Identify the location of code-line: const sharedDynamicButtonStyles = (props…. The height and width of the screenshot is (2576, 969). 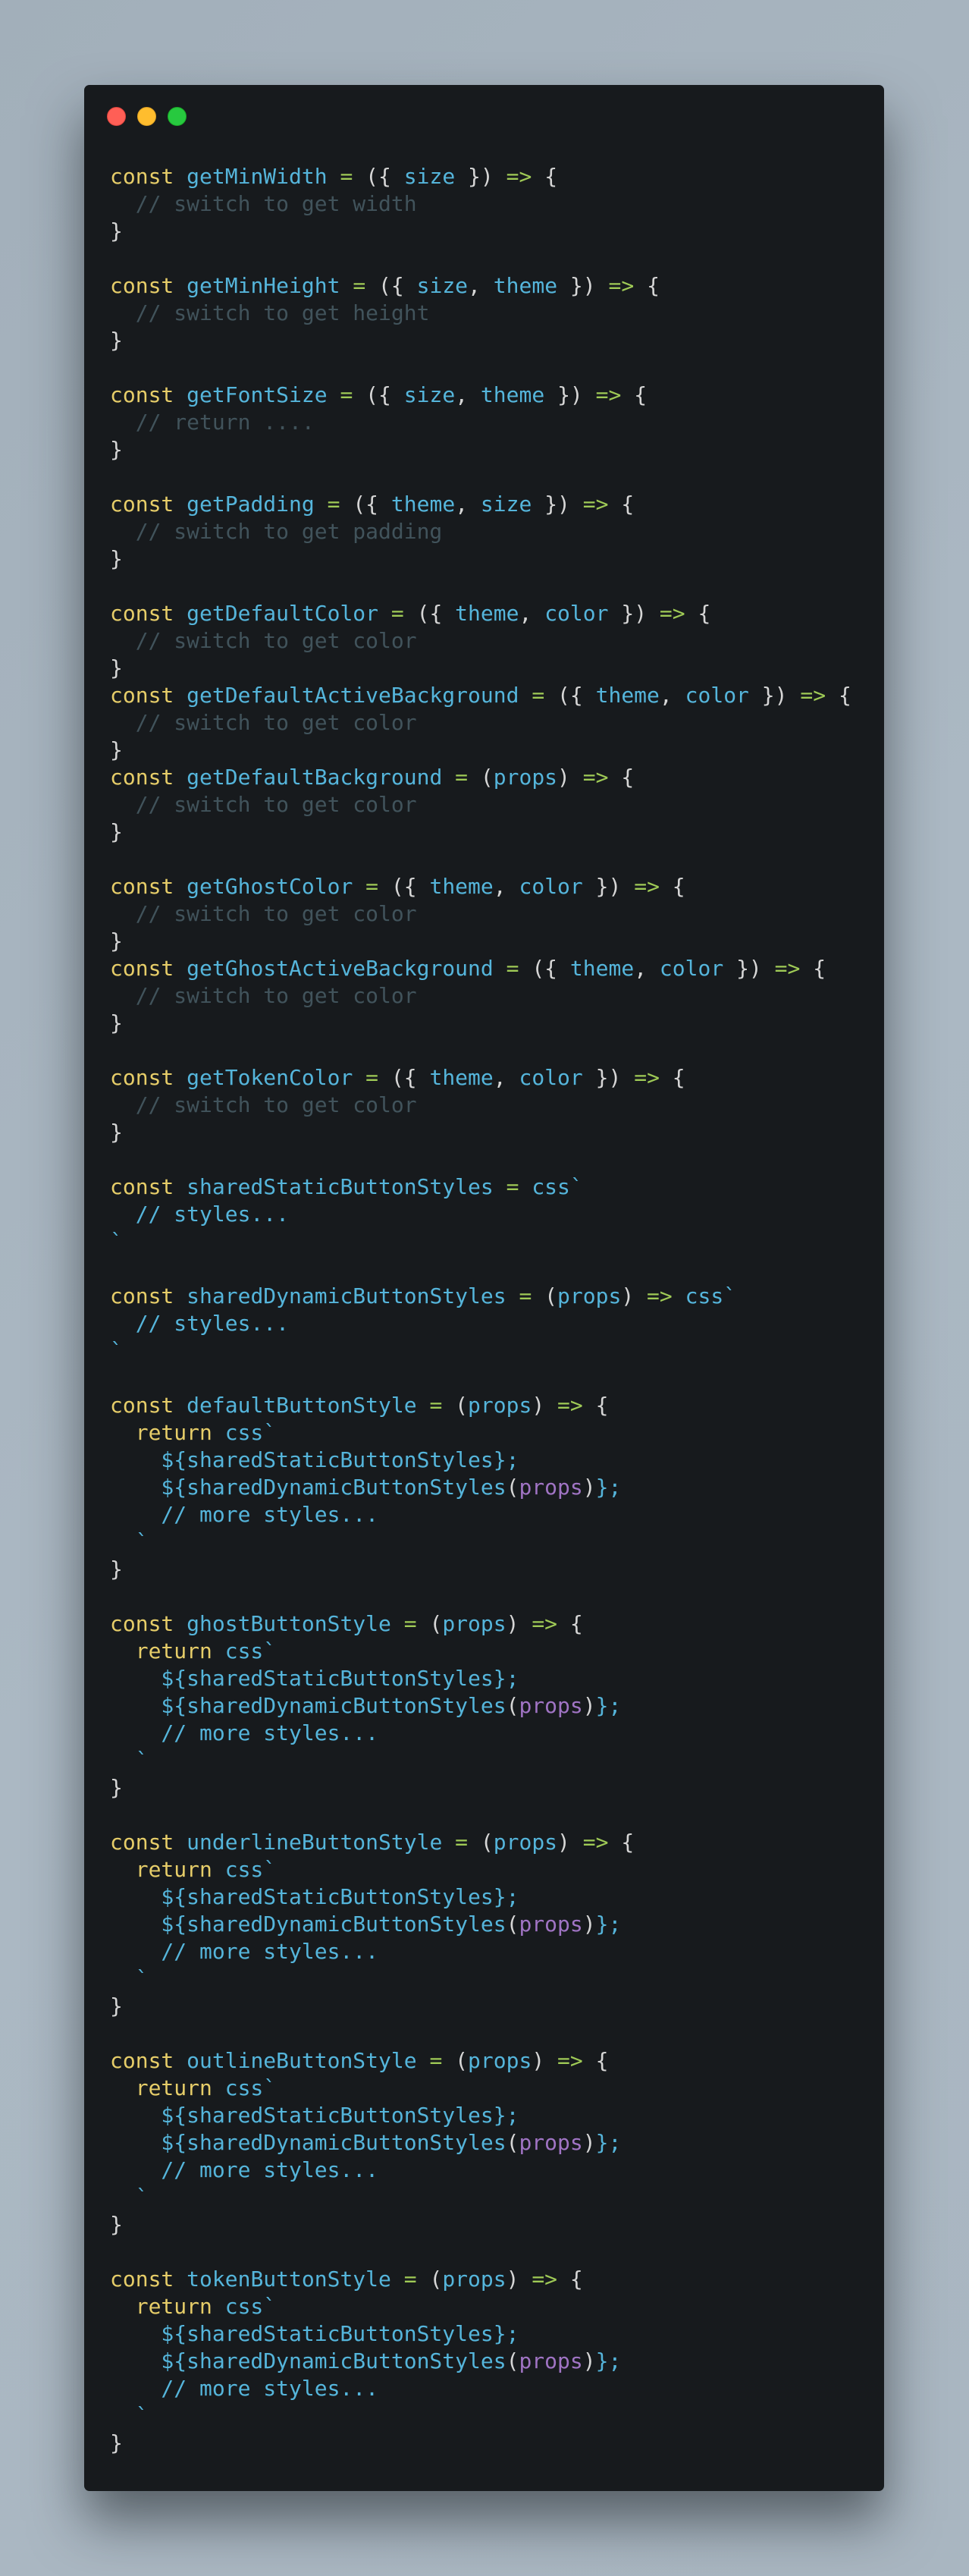
(480, 1296).